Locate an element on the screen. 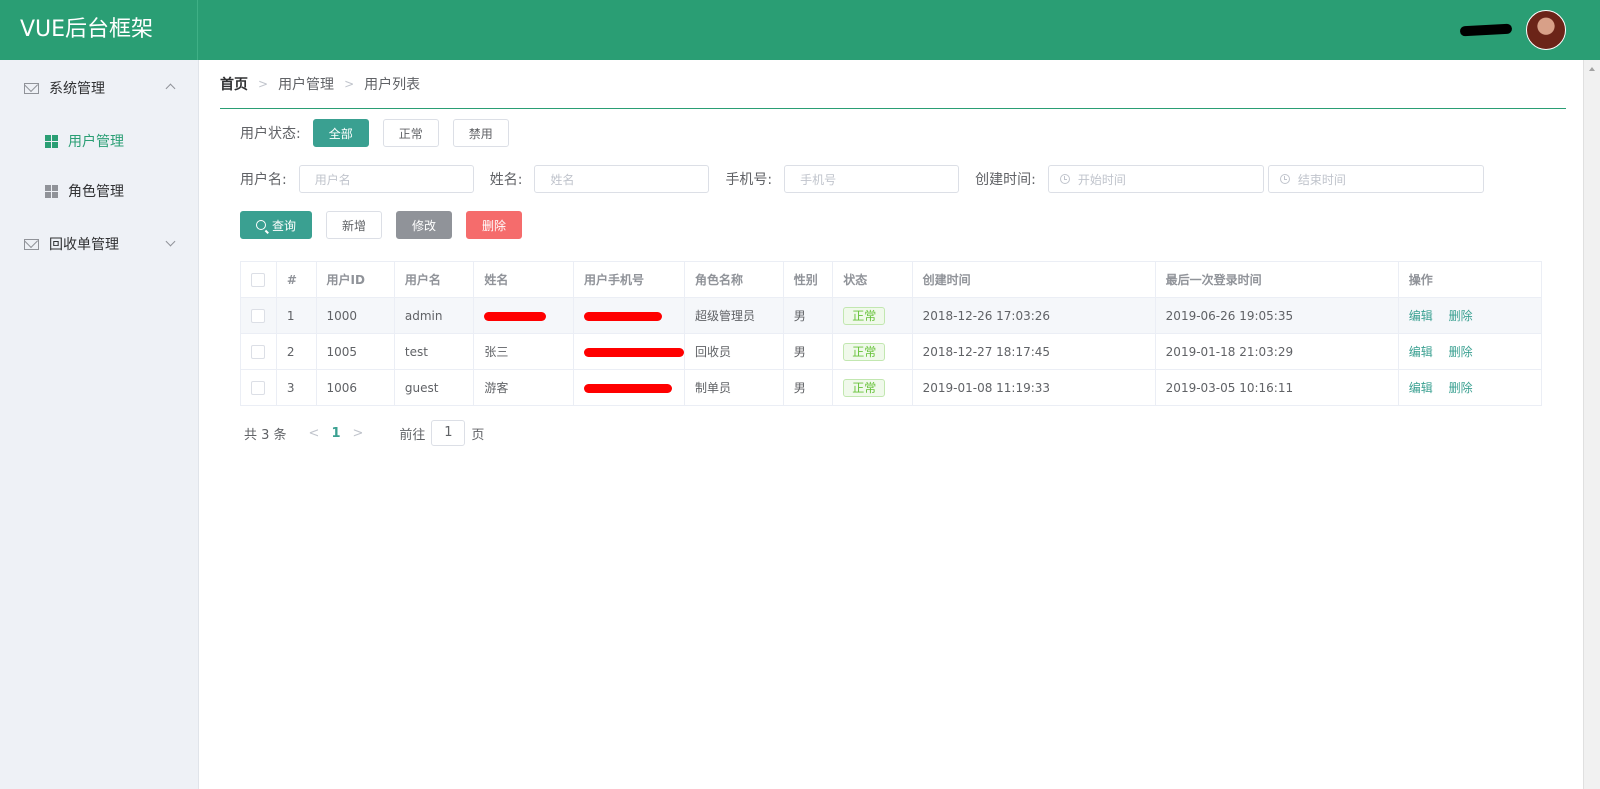  query-label: 查询 is located at coordinates (284, 225).